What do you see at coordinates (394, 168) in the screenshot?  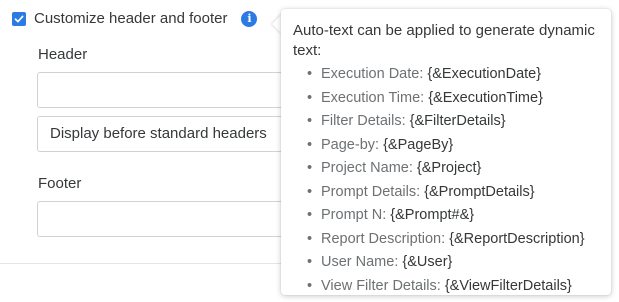 I see `list-item: • Project Name: {&Project}` at bounding box center [394, 168].